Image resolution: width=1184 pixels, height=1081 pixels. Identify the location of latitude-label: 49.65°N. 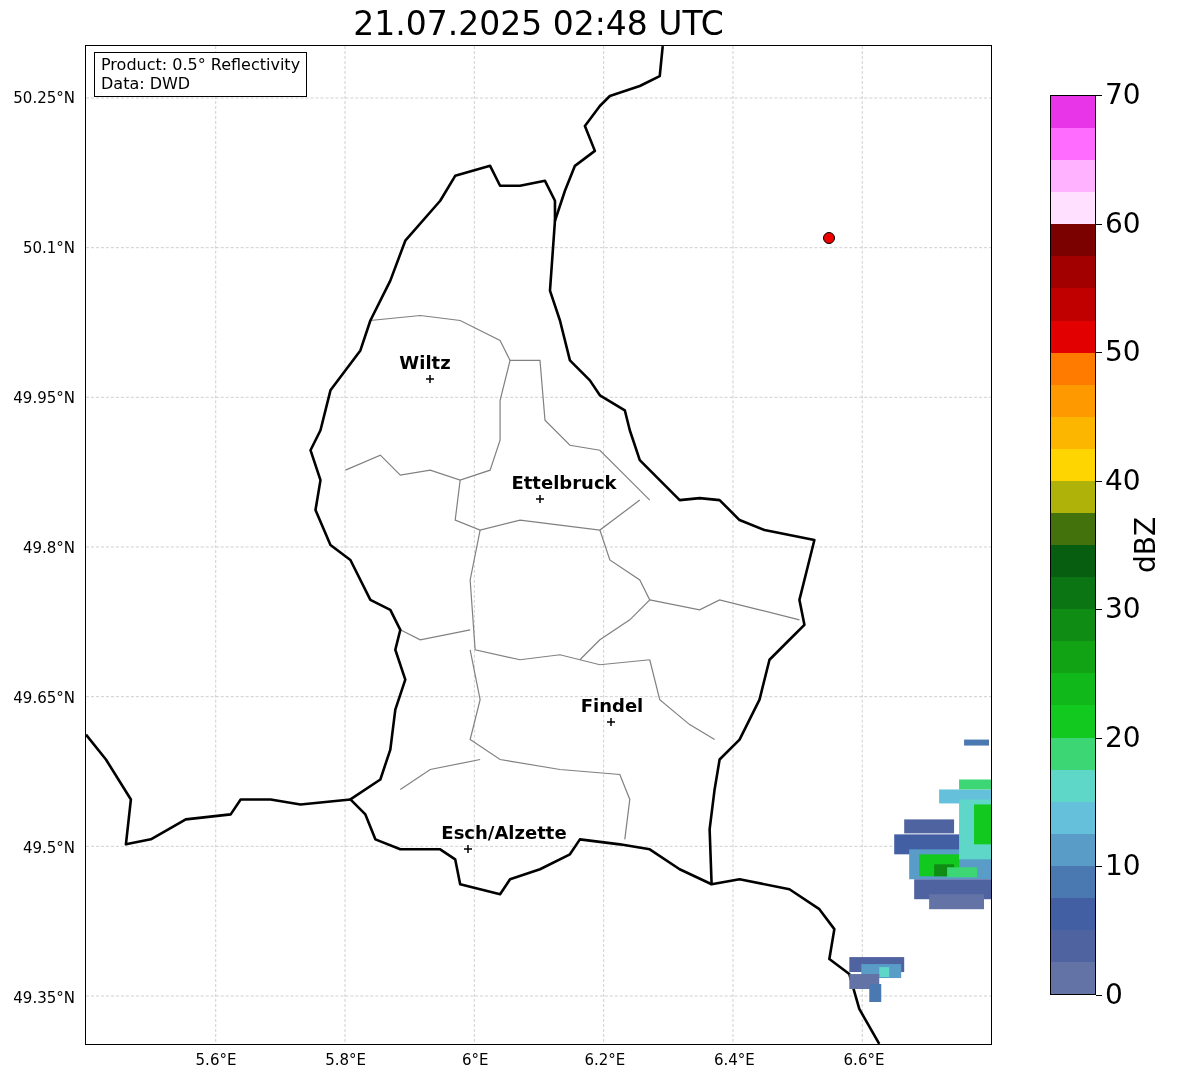
(44, 698).